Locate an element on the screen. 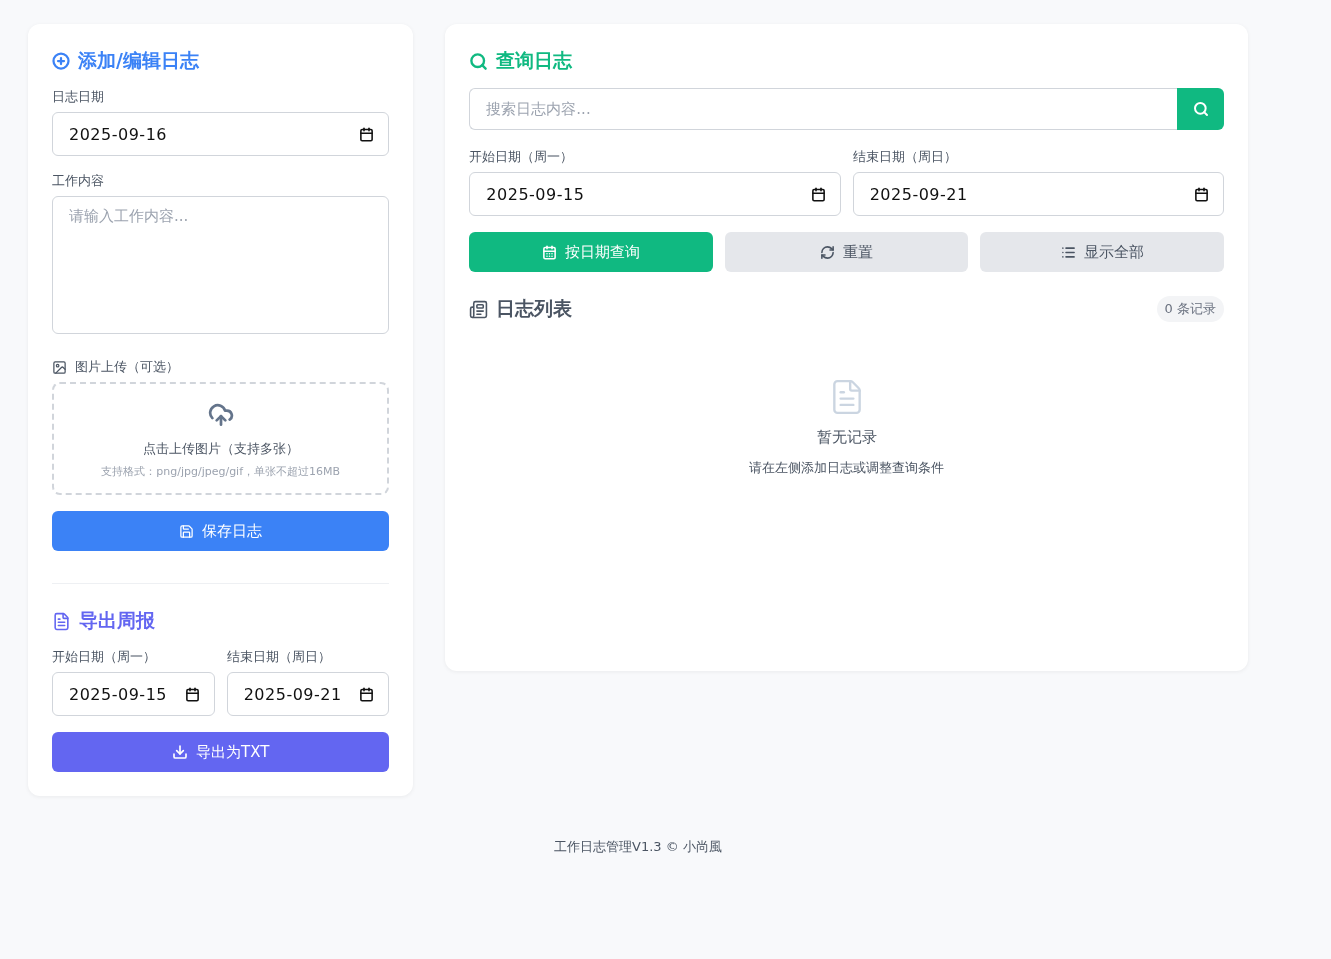 The image size is (1331, 959). empty-title: 暂无记录 is located at coordinates (846, 437).